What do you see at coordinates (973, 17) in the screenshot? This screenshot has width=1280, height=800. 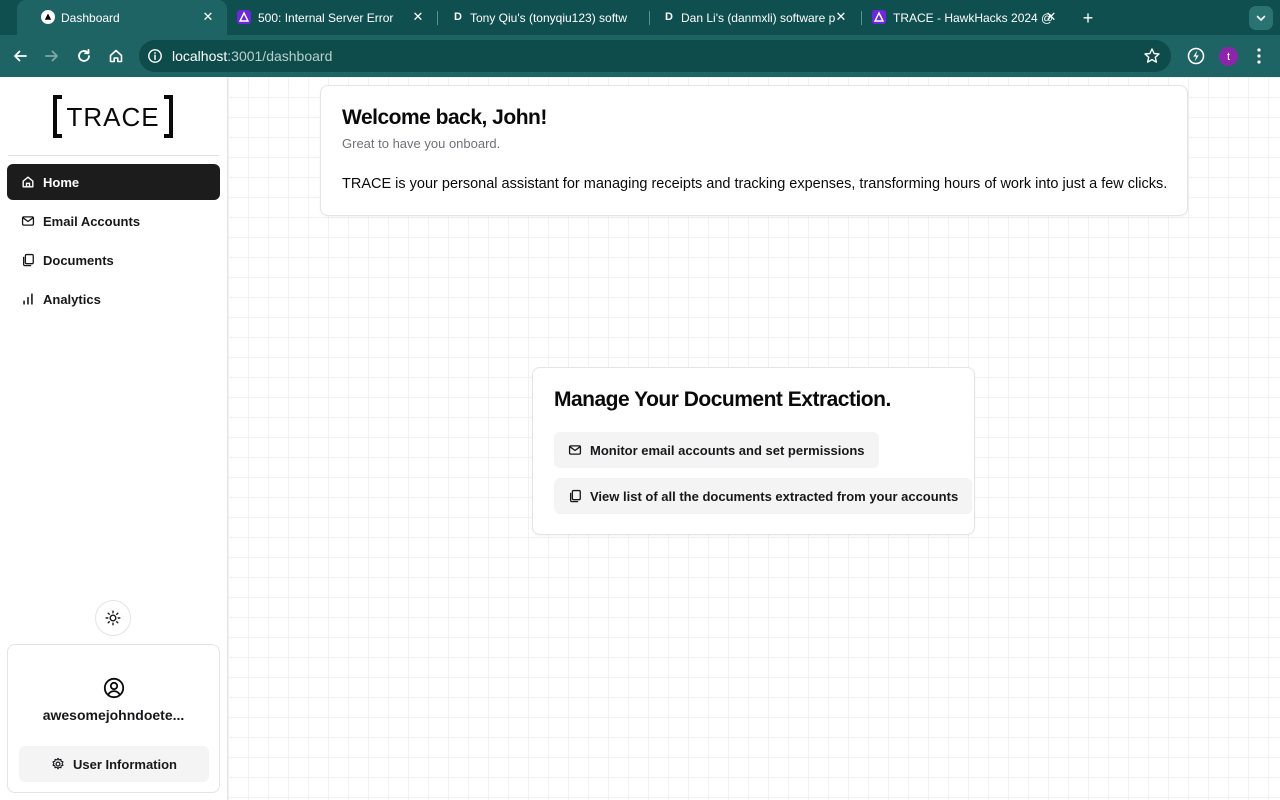 I see `tab-title: TRACE - HawkHacks 2024 @` at bounding box center [973, 17].